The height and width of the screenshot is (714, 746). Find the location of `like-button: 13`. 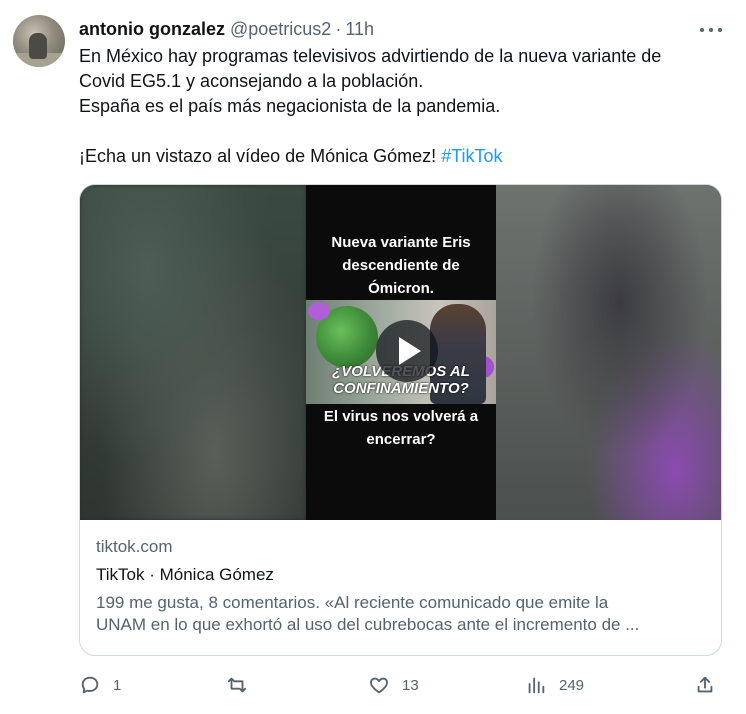

like-button: 13 is located at coordinates (393, 685).